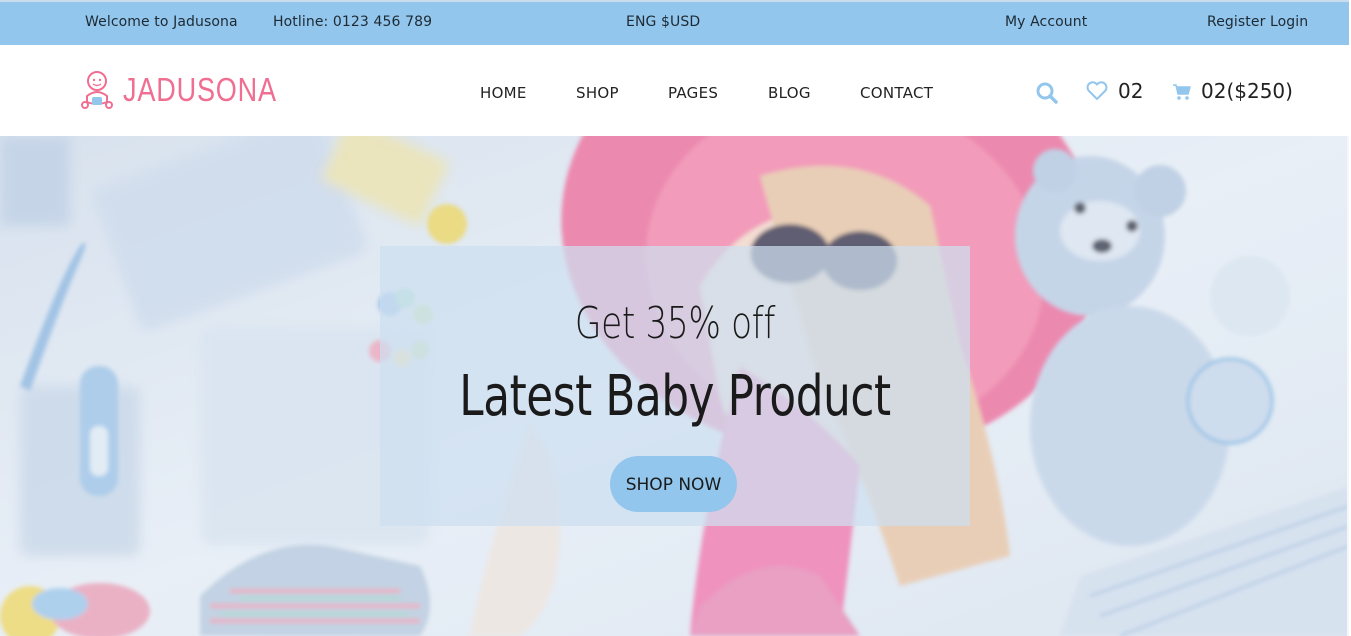  What do you see at coordinates (1348, 386) in the screenshot?
I see `hero-edge` at bounding box center [1348, 386].